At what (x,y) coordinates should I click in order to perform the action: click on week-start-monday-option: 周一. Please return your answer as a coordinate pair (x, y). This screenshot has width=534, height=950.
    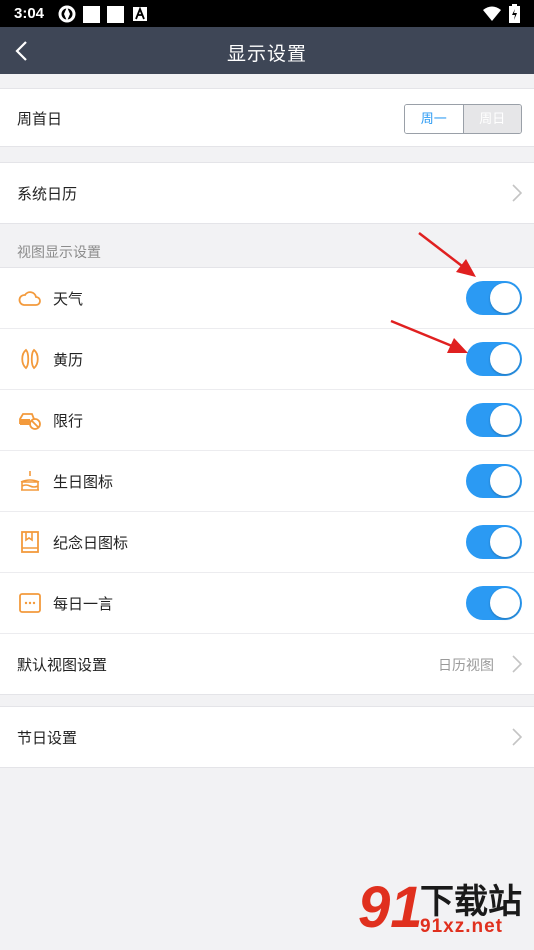
    Looking at the image, I should click on (434, 119).